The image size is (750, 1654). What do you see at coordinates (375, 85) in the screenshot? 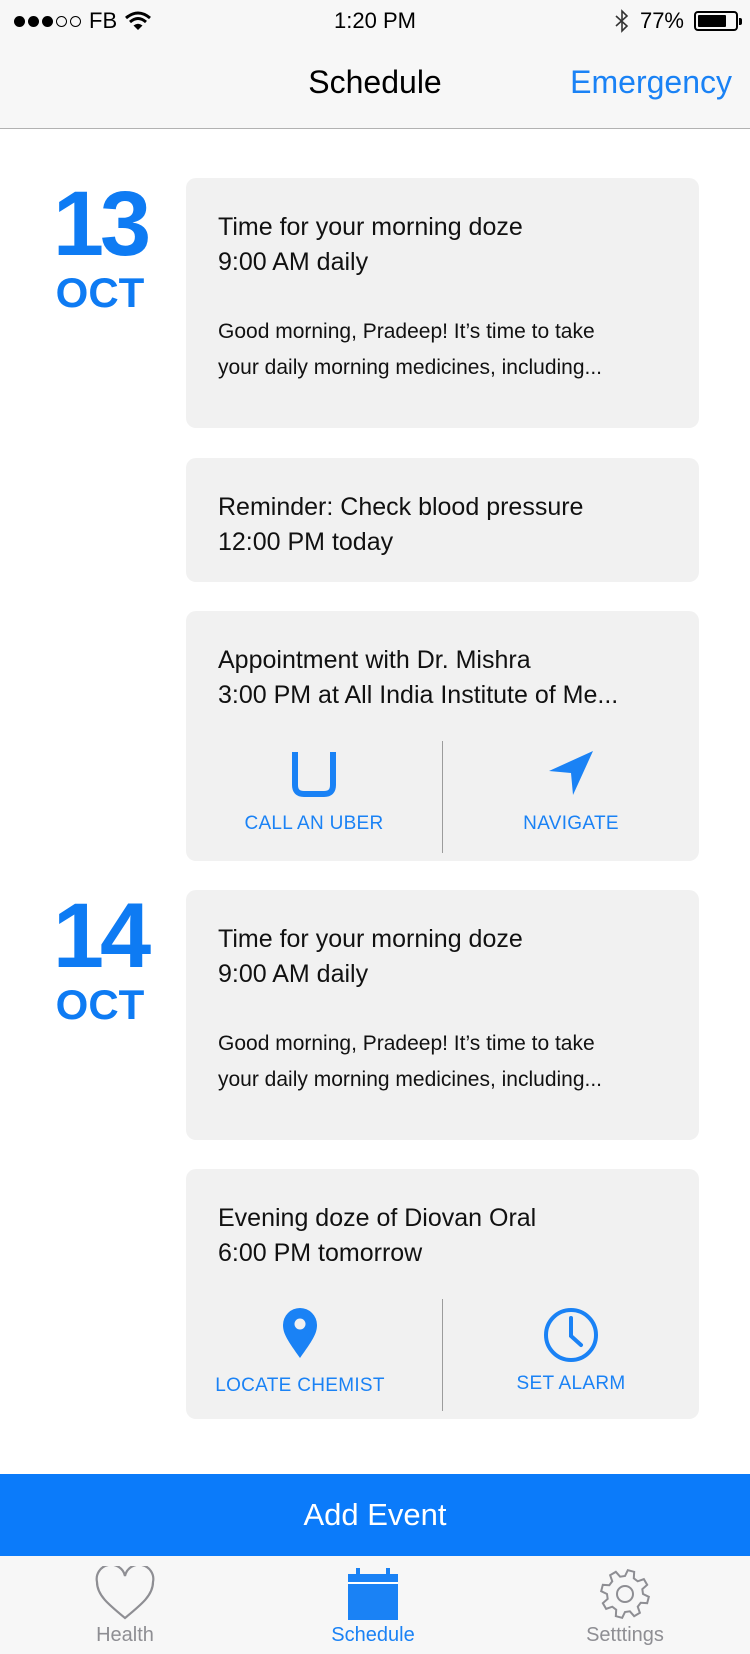
I see `navigation-bar: Schedule Emergency` at bounding box center [375, 85].